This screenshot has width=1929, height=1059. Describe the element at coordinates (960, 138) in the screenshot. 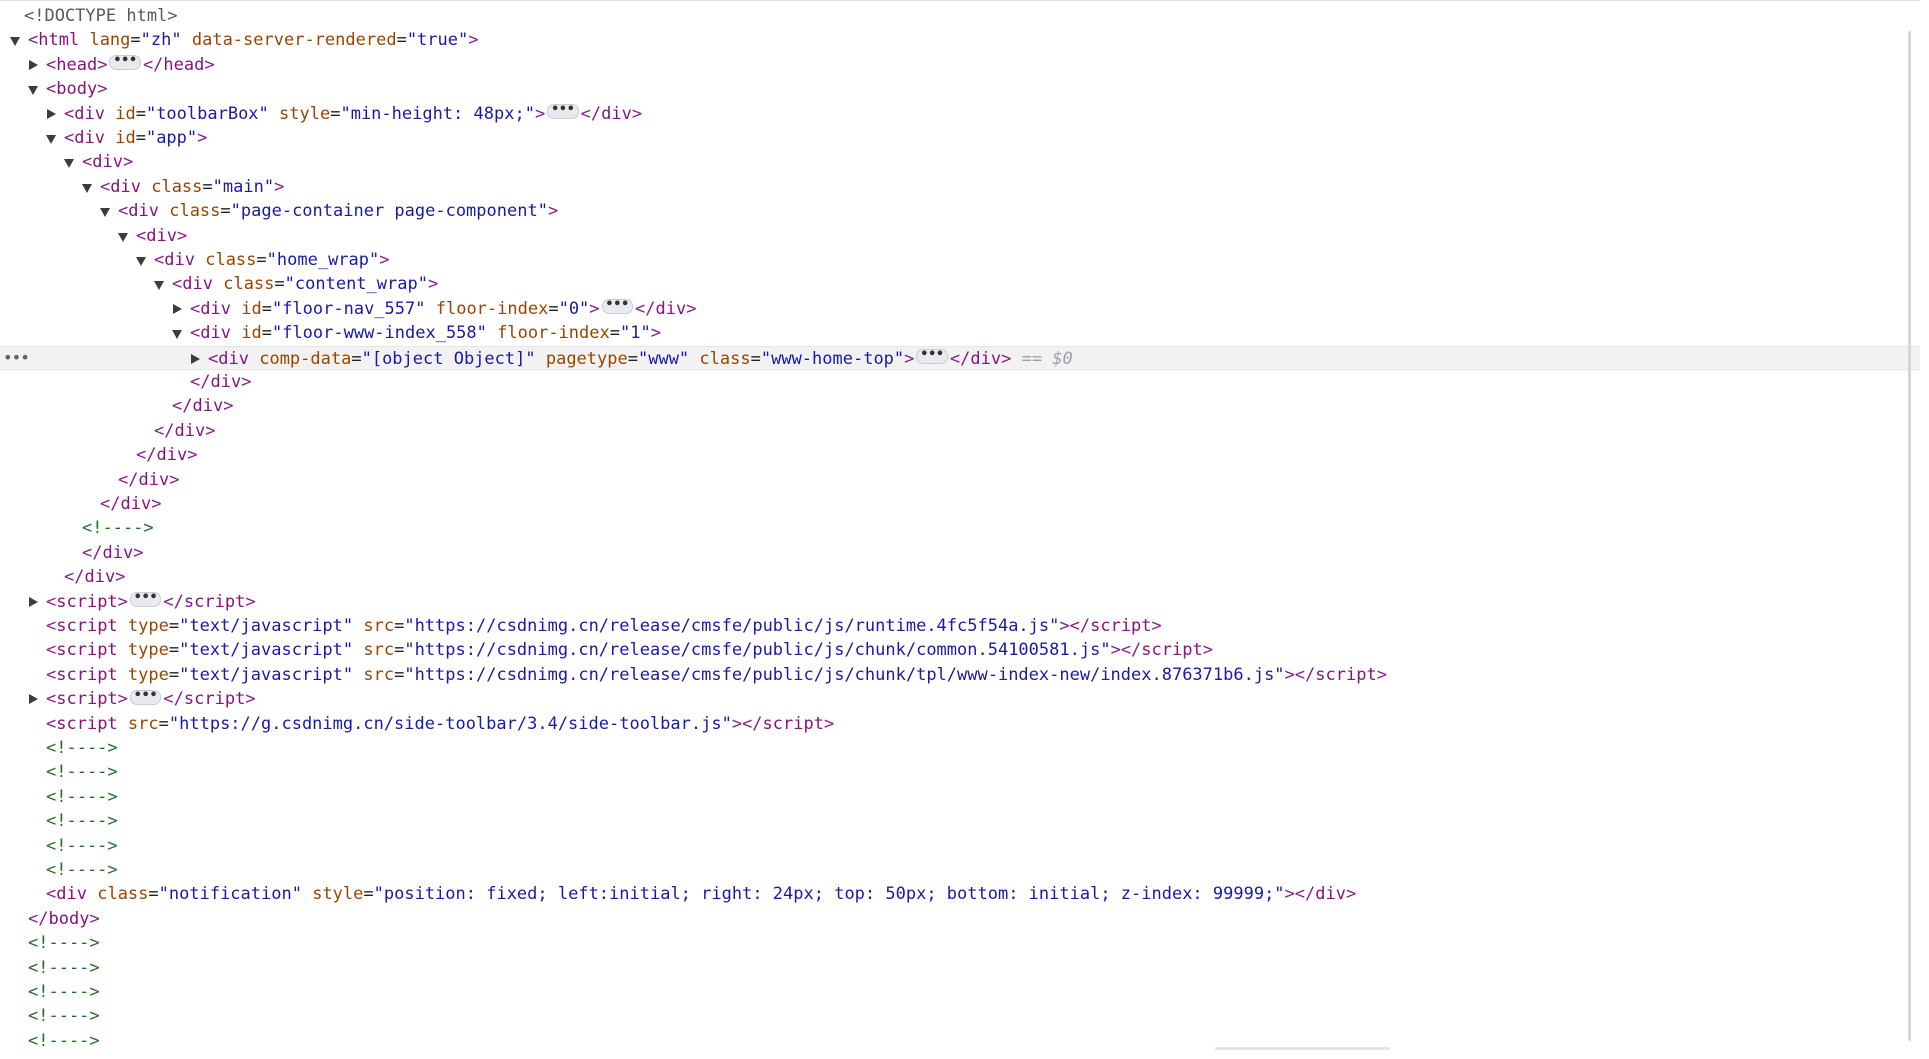

I see `dom-node-row: <div id="app">` at that location.